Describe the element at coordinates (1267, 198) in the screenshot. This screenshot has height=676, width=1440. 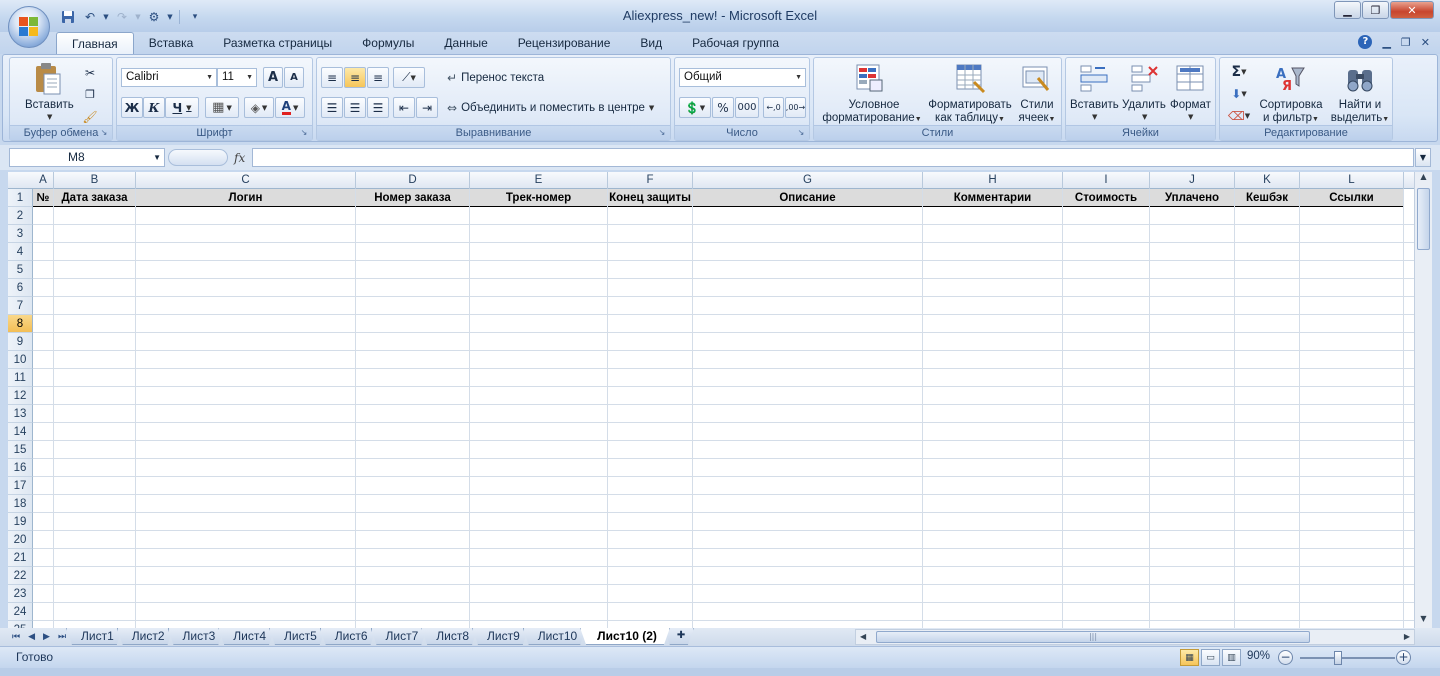
I see `header-cell-k: Кешбэк` at that location.